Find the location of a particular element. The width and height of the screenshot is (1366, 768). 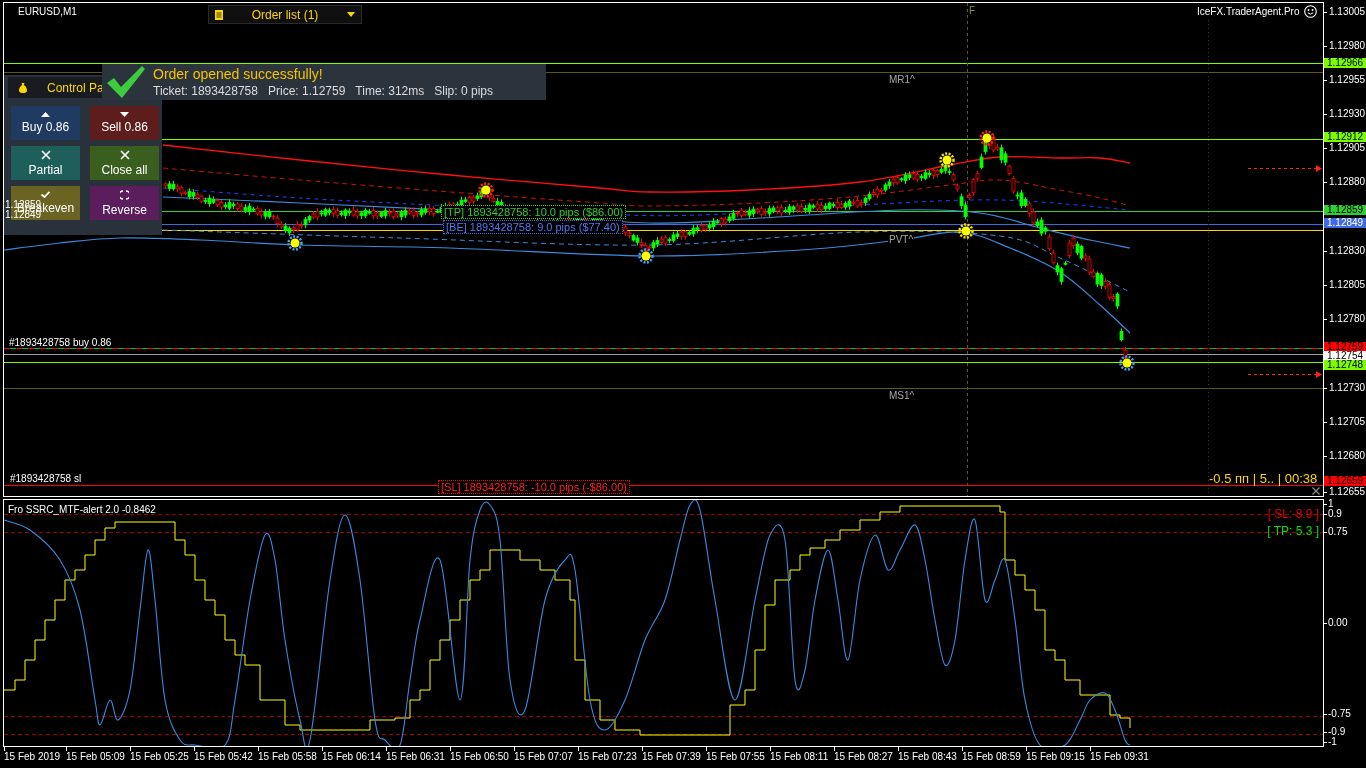

indicator-tick-label: 1 is located at coordinates (1331, 504).